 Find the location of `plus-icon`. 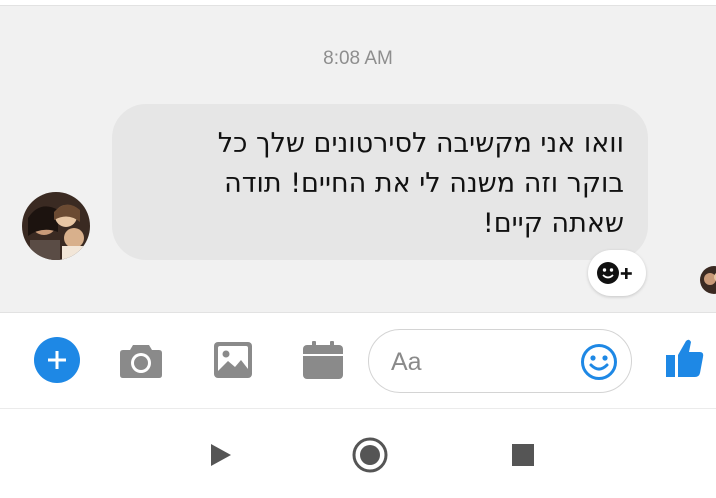

plus-icon is located at coordinates (57, 360).